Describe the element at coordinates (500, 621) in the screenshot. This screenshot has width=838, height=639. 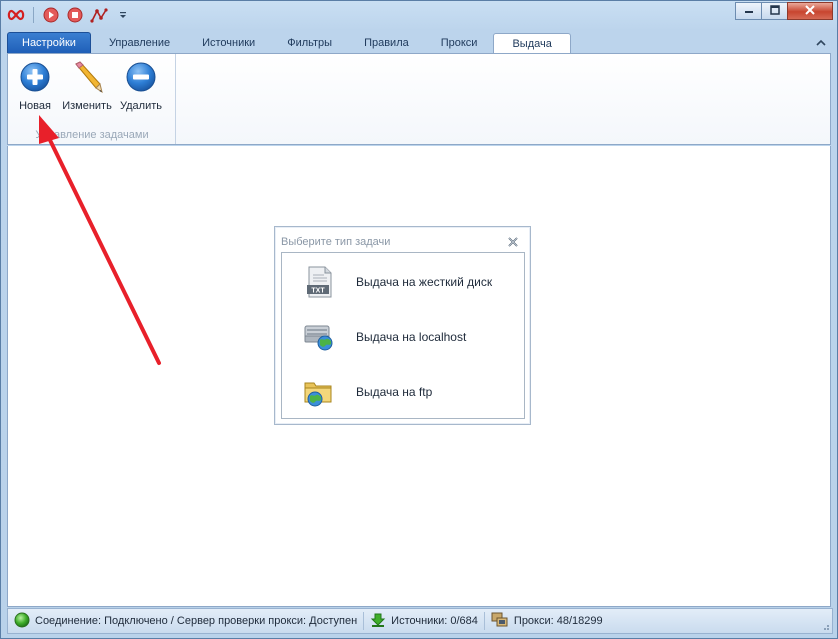
I see `proxy-servers-icon` at that location.